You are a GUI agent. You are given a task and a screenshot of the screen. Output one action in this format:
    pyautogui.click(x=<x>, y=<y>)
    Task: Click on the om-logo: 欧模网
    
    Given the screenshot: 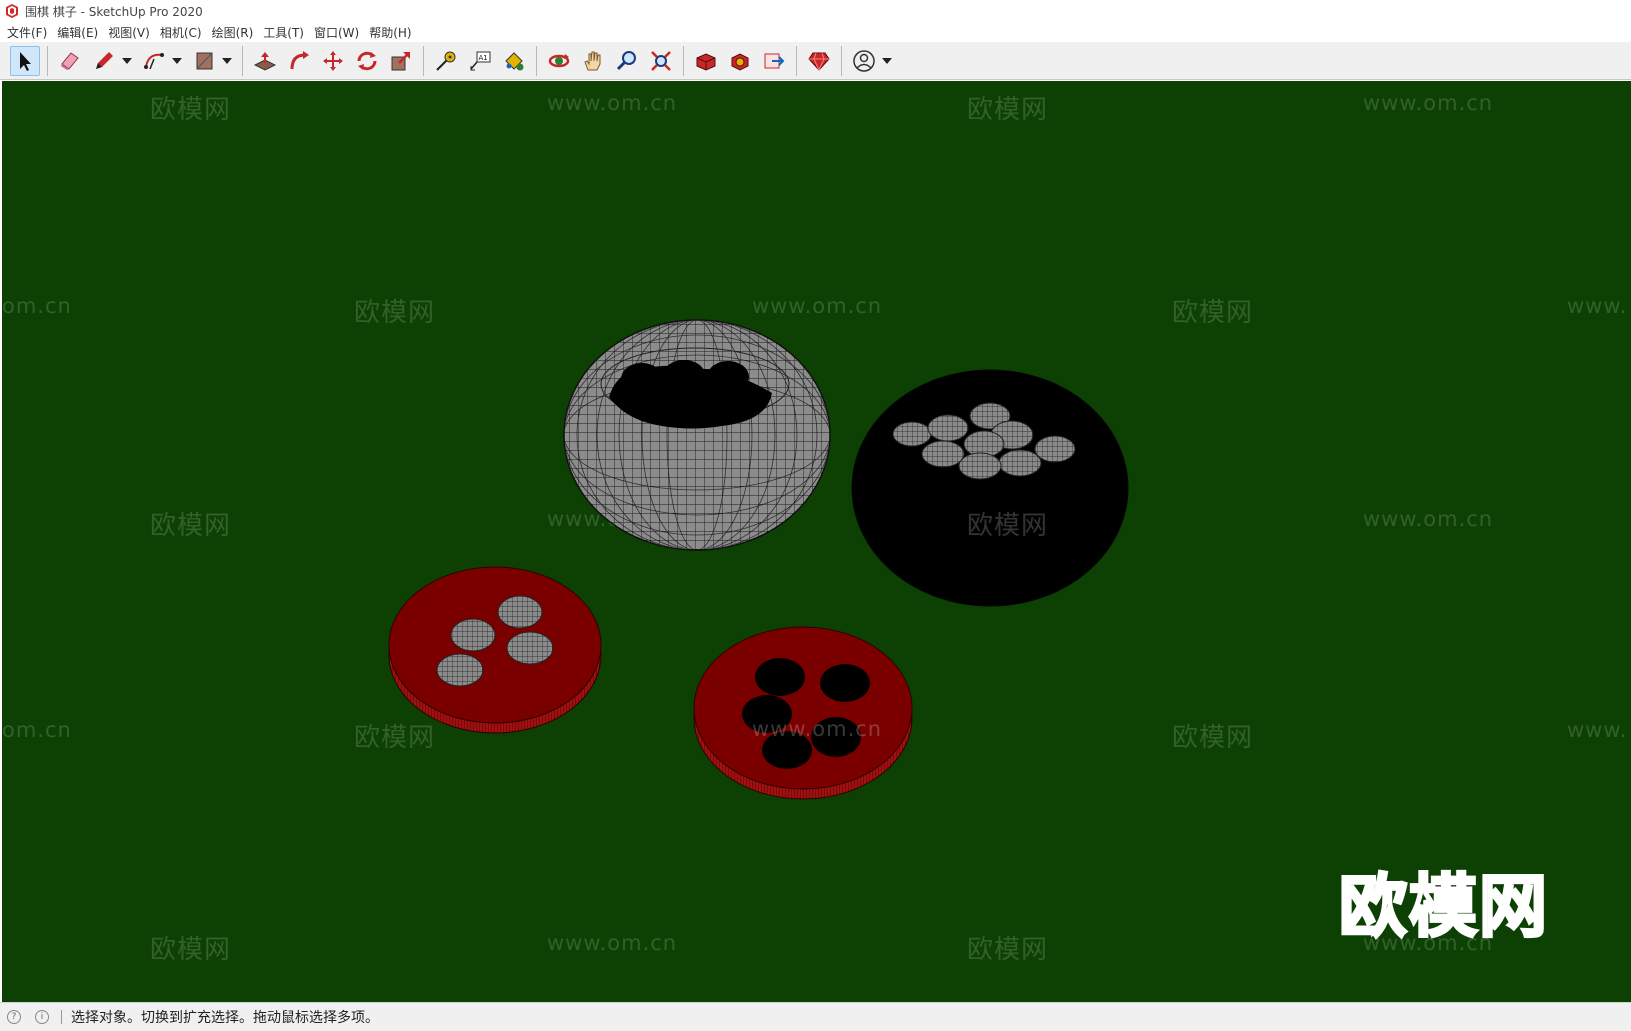 What is the action you would take?
    pyautogui.click(x=1443, y=908)
    